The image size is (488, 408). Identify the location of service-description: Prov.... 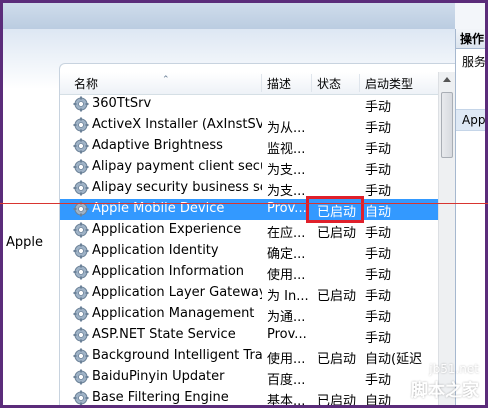
(287, 334).